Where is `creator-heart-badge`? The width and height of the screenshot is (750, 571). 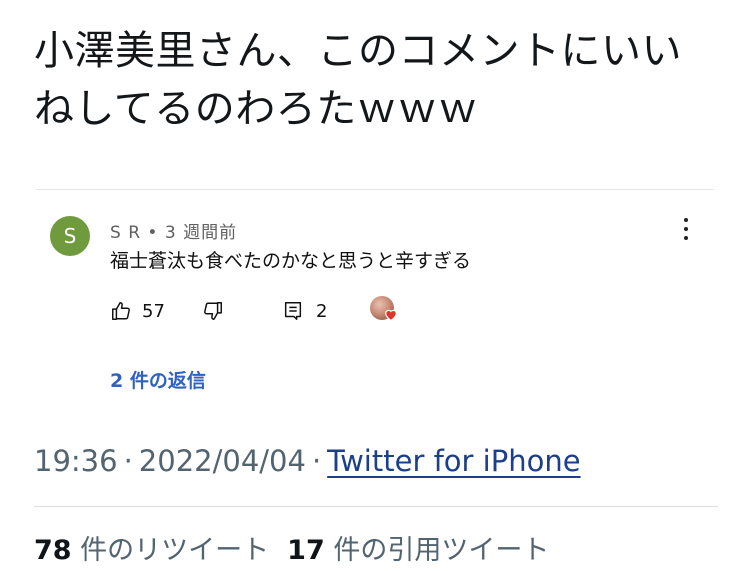 creator-heart-badge is located at coordinates (385, 311).